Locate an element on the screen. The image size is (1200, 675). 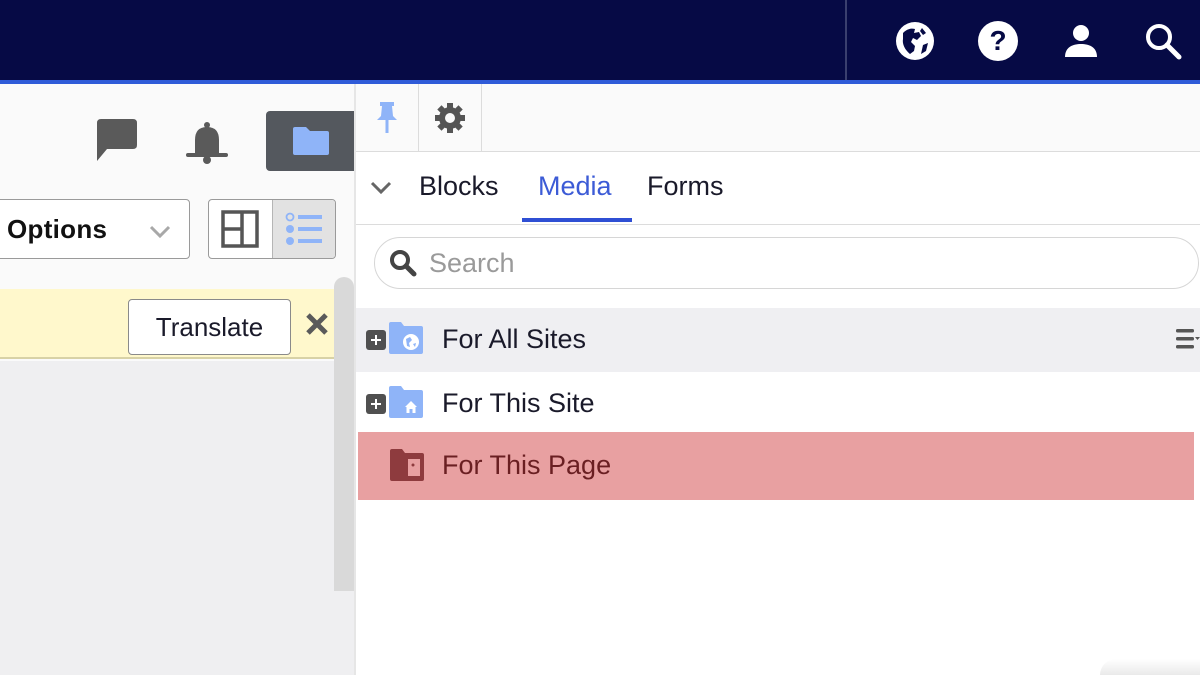
row-menu-icon is located at coordinates (1182, 339).